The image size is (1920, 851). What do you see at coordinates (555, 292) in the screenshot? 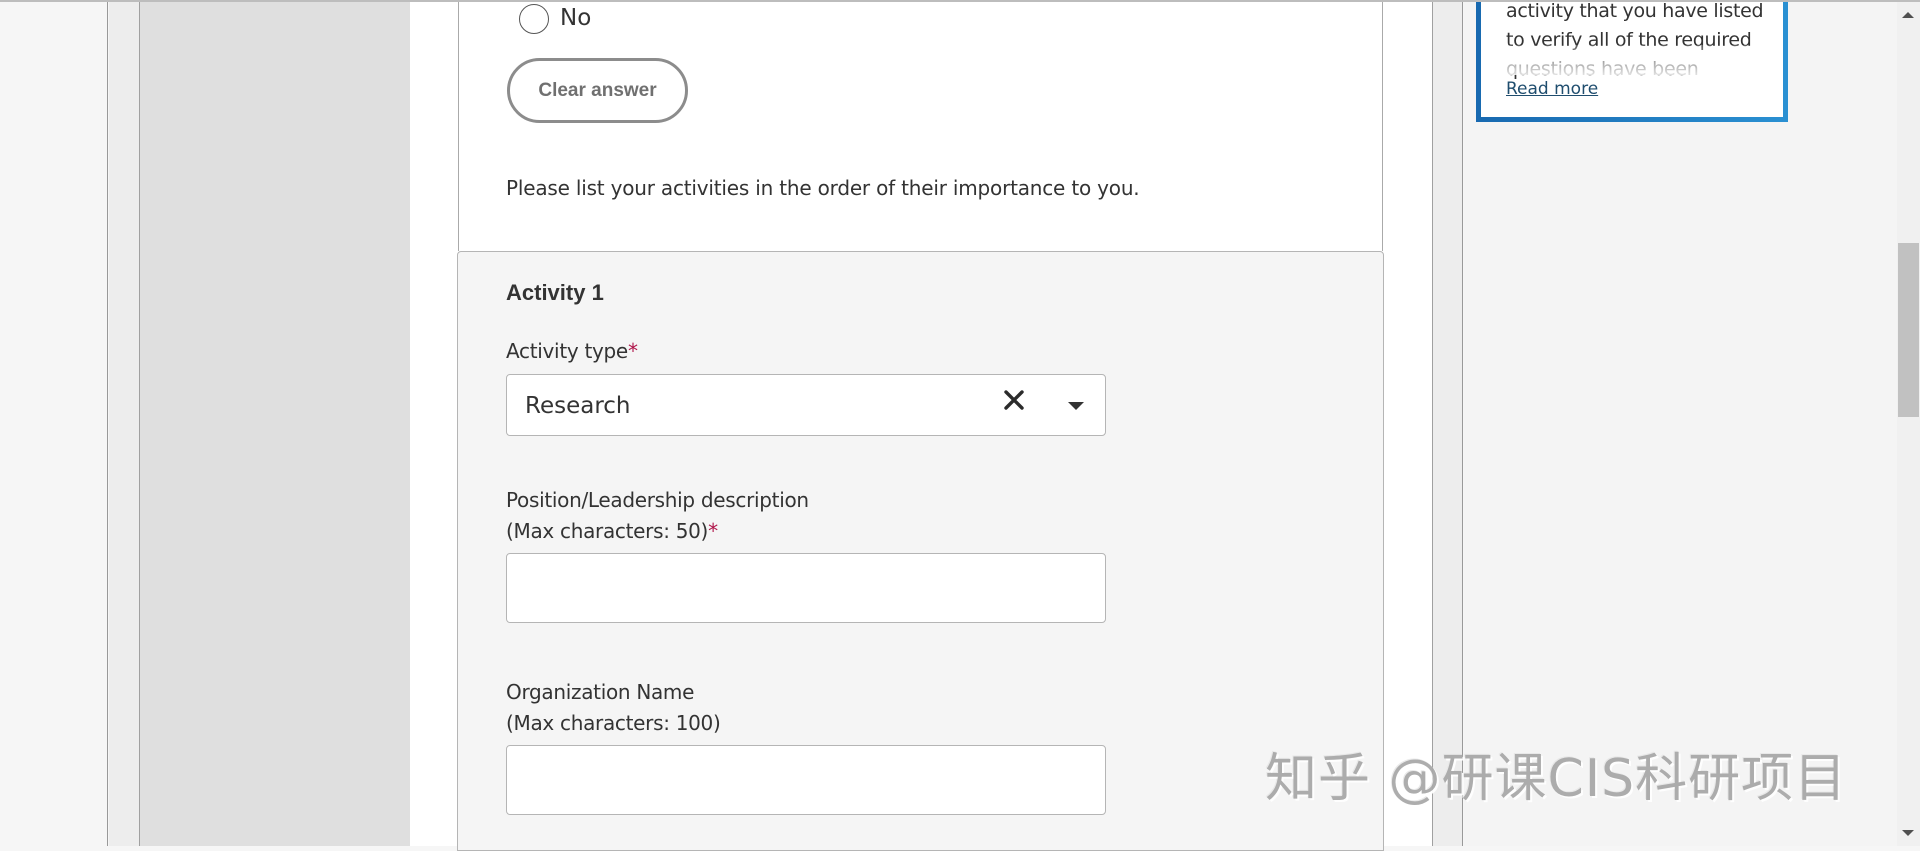
I see `activity-title: Activity 1` at bounding box center [555, 292].